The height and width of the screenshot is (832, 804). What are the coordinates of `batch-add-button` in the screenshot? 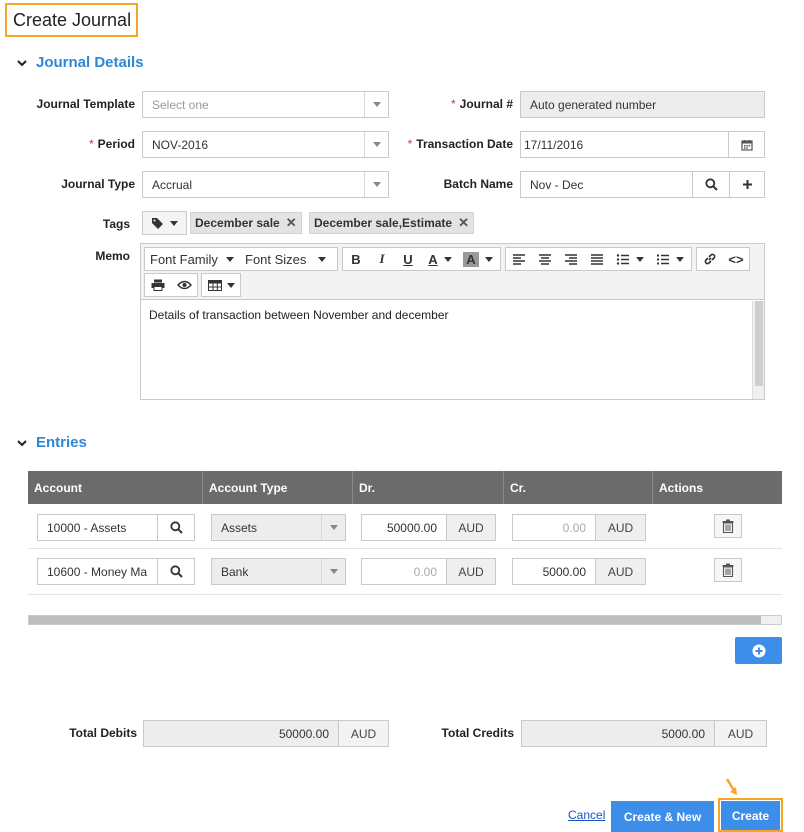 It's located at (747, 184).